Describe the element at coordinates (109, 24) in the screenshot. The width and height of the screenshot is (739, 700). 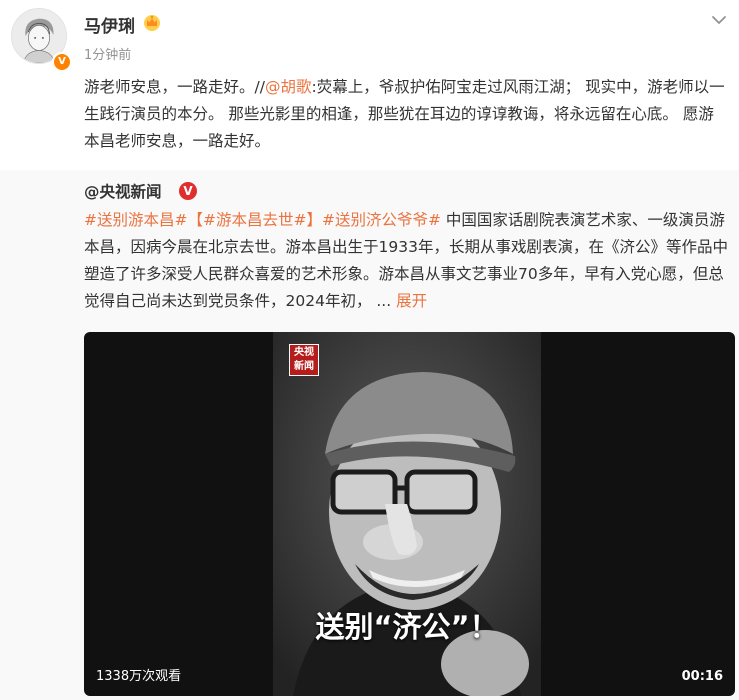
I see `user-name: 马伊琍` at that location.